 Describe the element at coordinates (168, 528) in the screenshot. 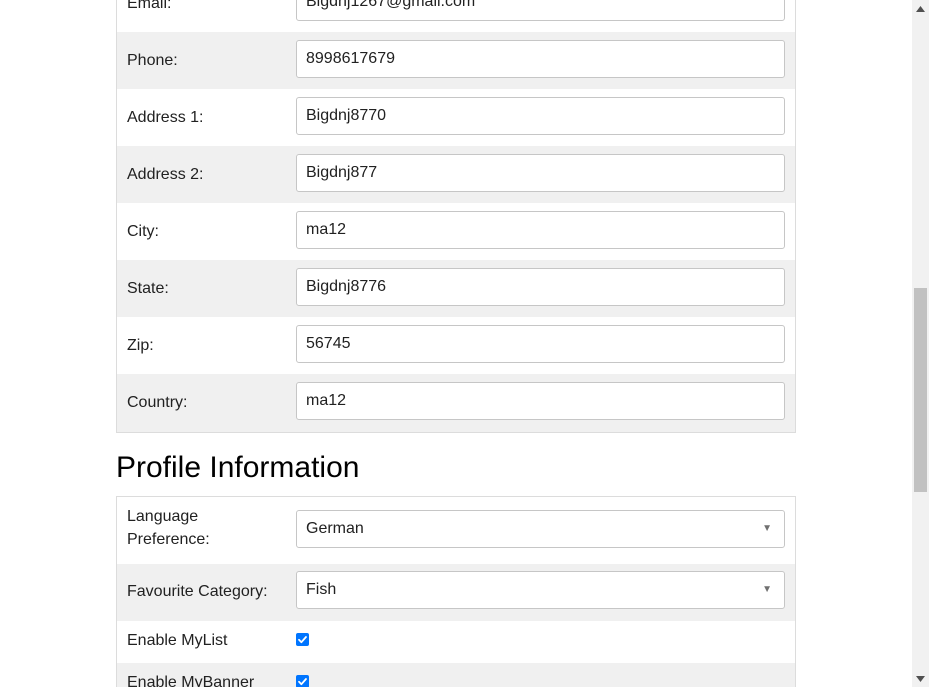

I see `language-label: Language Preference:` at that location.